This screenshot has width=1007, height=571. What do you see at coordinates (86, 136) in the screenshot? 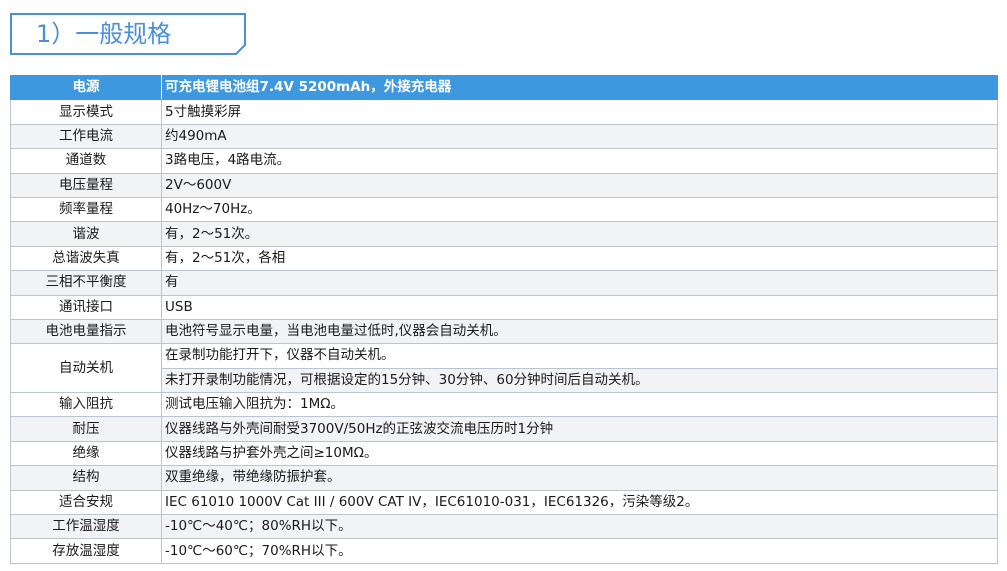
I see `spec-label: 工作电流` at bounding box center [86, 136].